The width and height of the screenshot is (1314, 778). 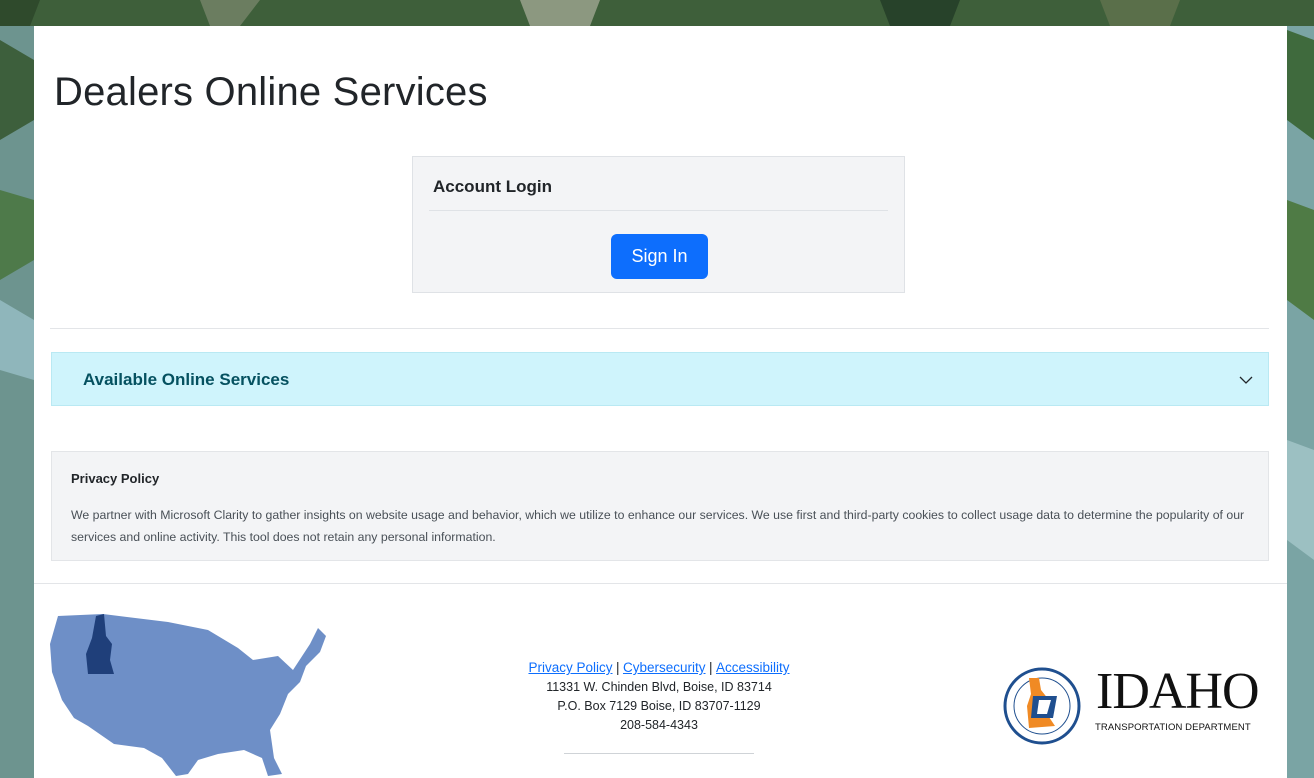 What do you see at coordinates (1042, 706) in the screenshot?
I see `itd-seal-logo` at bounding box center [1042, 706].